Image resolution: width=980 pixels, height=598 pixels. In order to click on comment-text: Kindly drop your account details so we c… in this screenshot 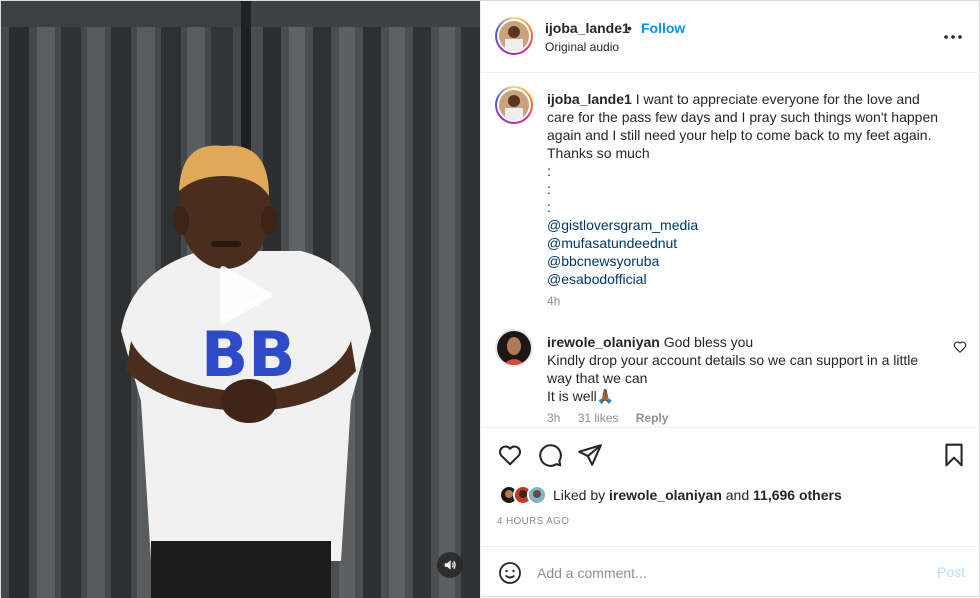, I will do `click(733, 369)`.